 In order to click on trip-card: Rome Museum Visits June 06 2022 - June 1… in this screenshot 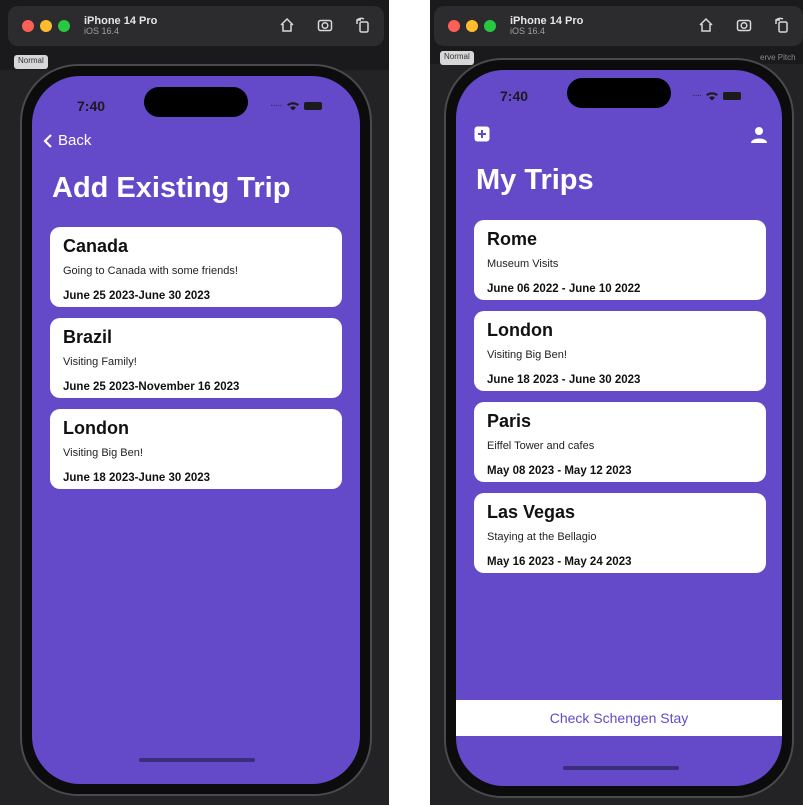, I will do `click(620, 260)`.